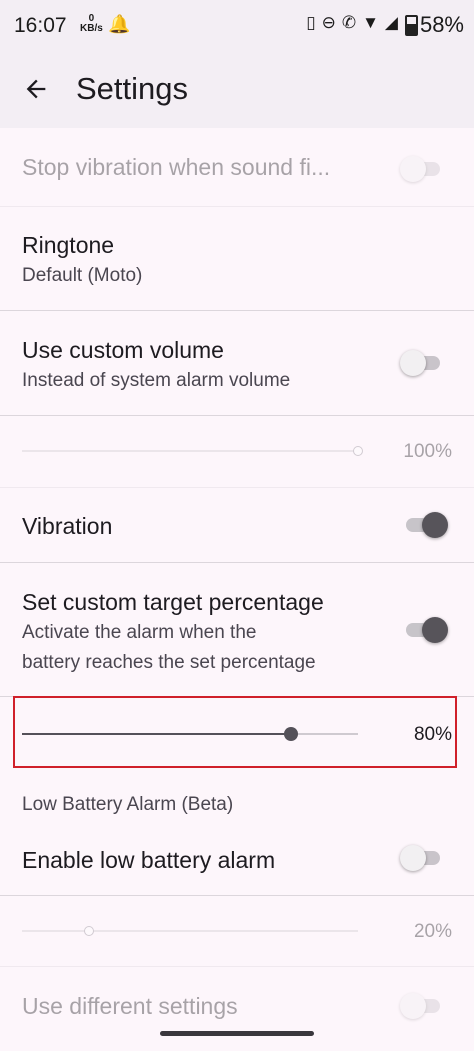 This screenshot has width=474, height=1051. What do you see at coordinates (237, 25) in the screenshot?
I see `status-bar: 16:07 0 KB/s 🔔 ▯⊖✆▼◢ 58%` at bounding box center [237, 25].